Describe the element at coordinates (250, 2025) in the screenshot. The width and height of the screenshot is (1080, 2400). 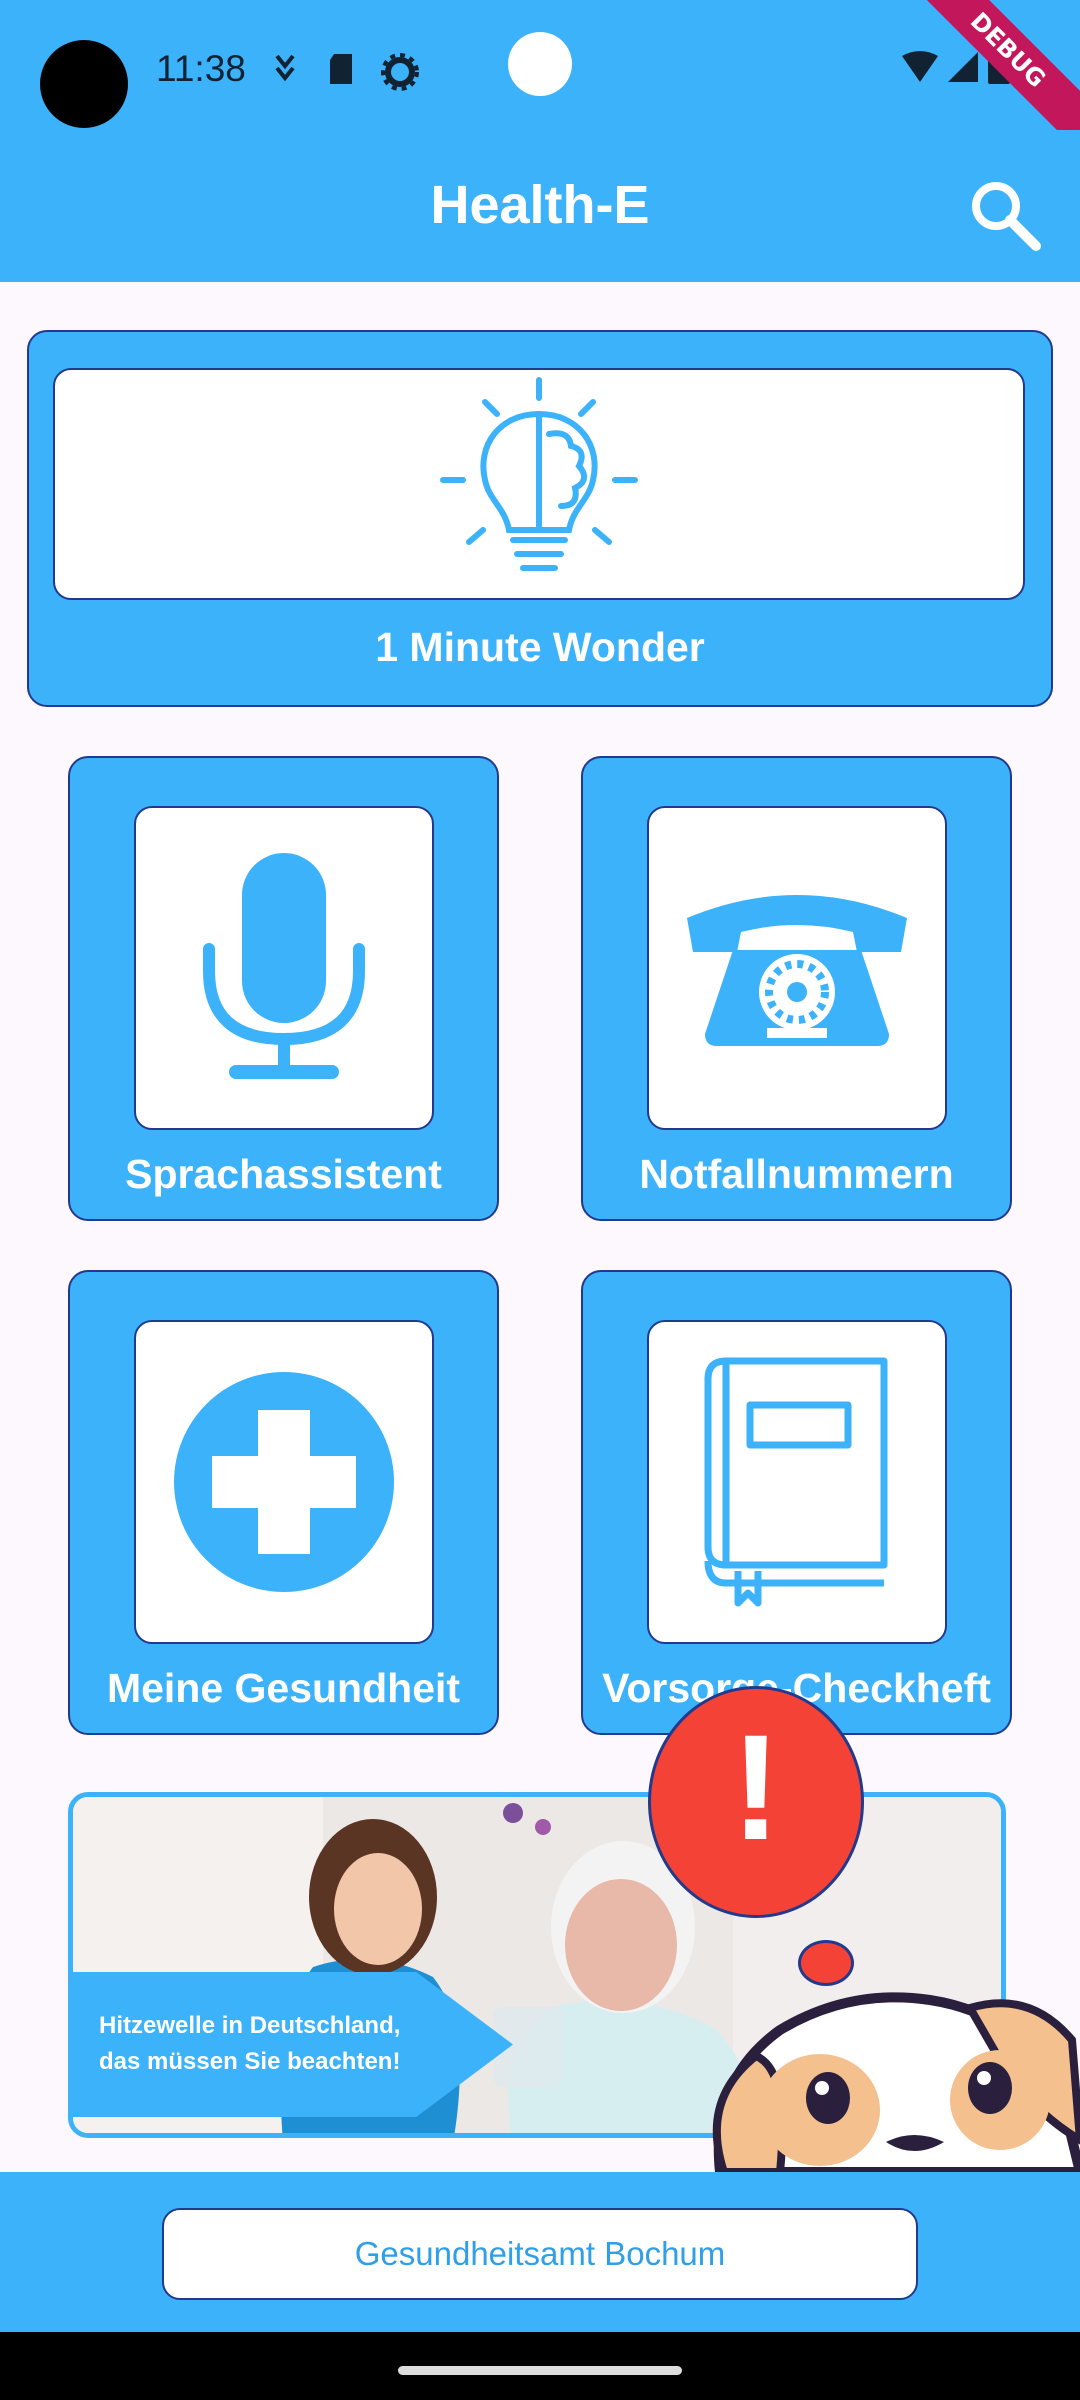
I see `banner-caption-line1: Hitzewelle in Deutschland,` at that location.